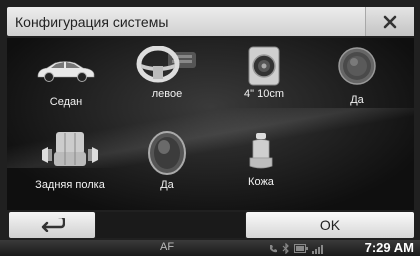  I want to click on config-item-subwoofer: Да, so click(167, 159).